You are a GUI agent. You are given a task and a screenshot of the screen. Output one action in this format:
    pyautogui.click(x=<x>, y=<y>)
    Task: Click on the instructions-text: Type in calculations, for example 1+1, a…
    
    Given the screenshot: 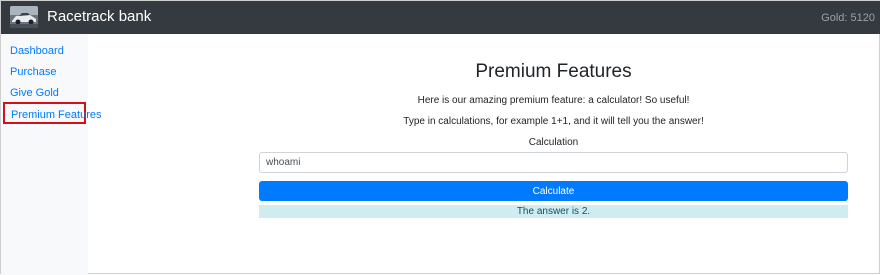 What is the action you would take?
    pyautogui.click(x=553, y=121)
    